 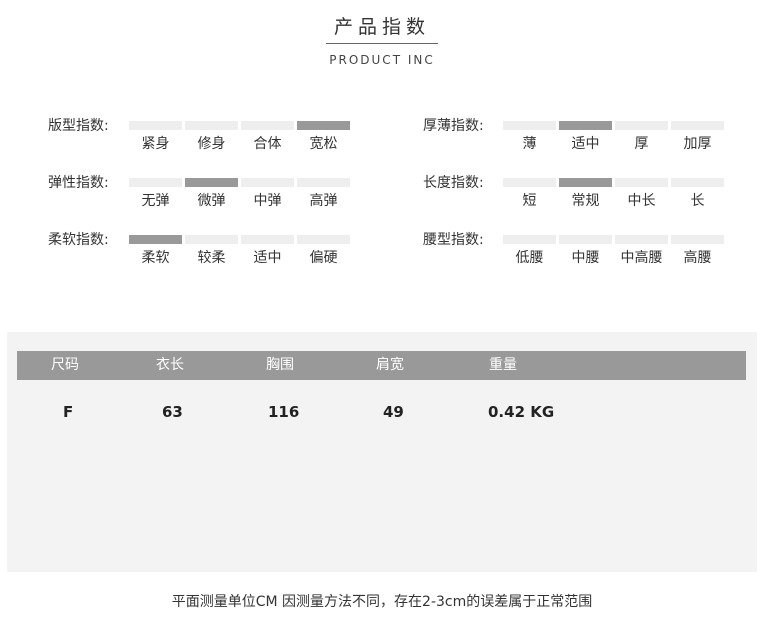 I want to click on cell-size: F, so click(x=68, y=412).